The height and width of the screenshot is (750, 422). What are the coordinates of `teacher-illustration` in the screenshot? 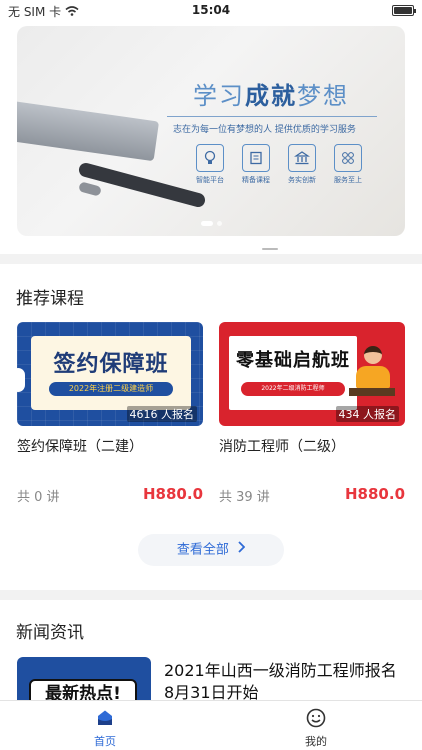 It's located at (372, 371).